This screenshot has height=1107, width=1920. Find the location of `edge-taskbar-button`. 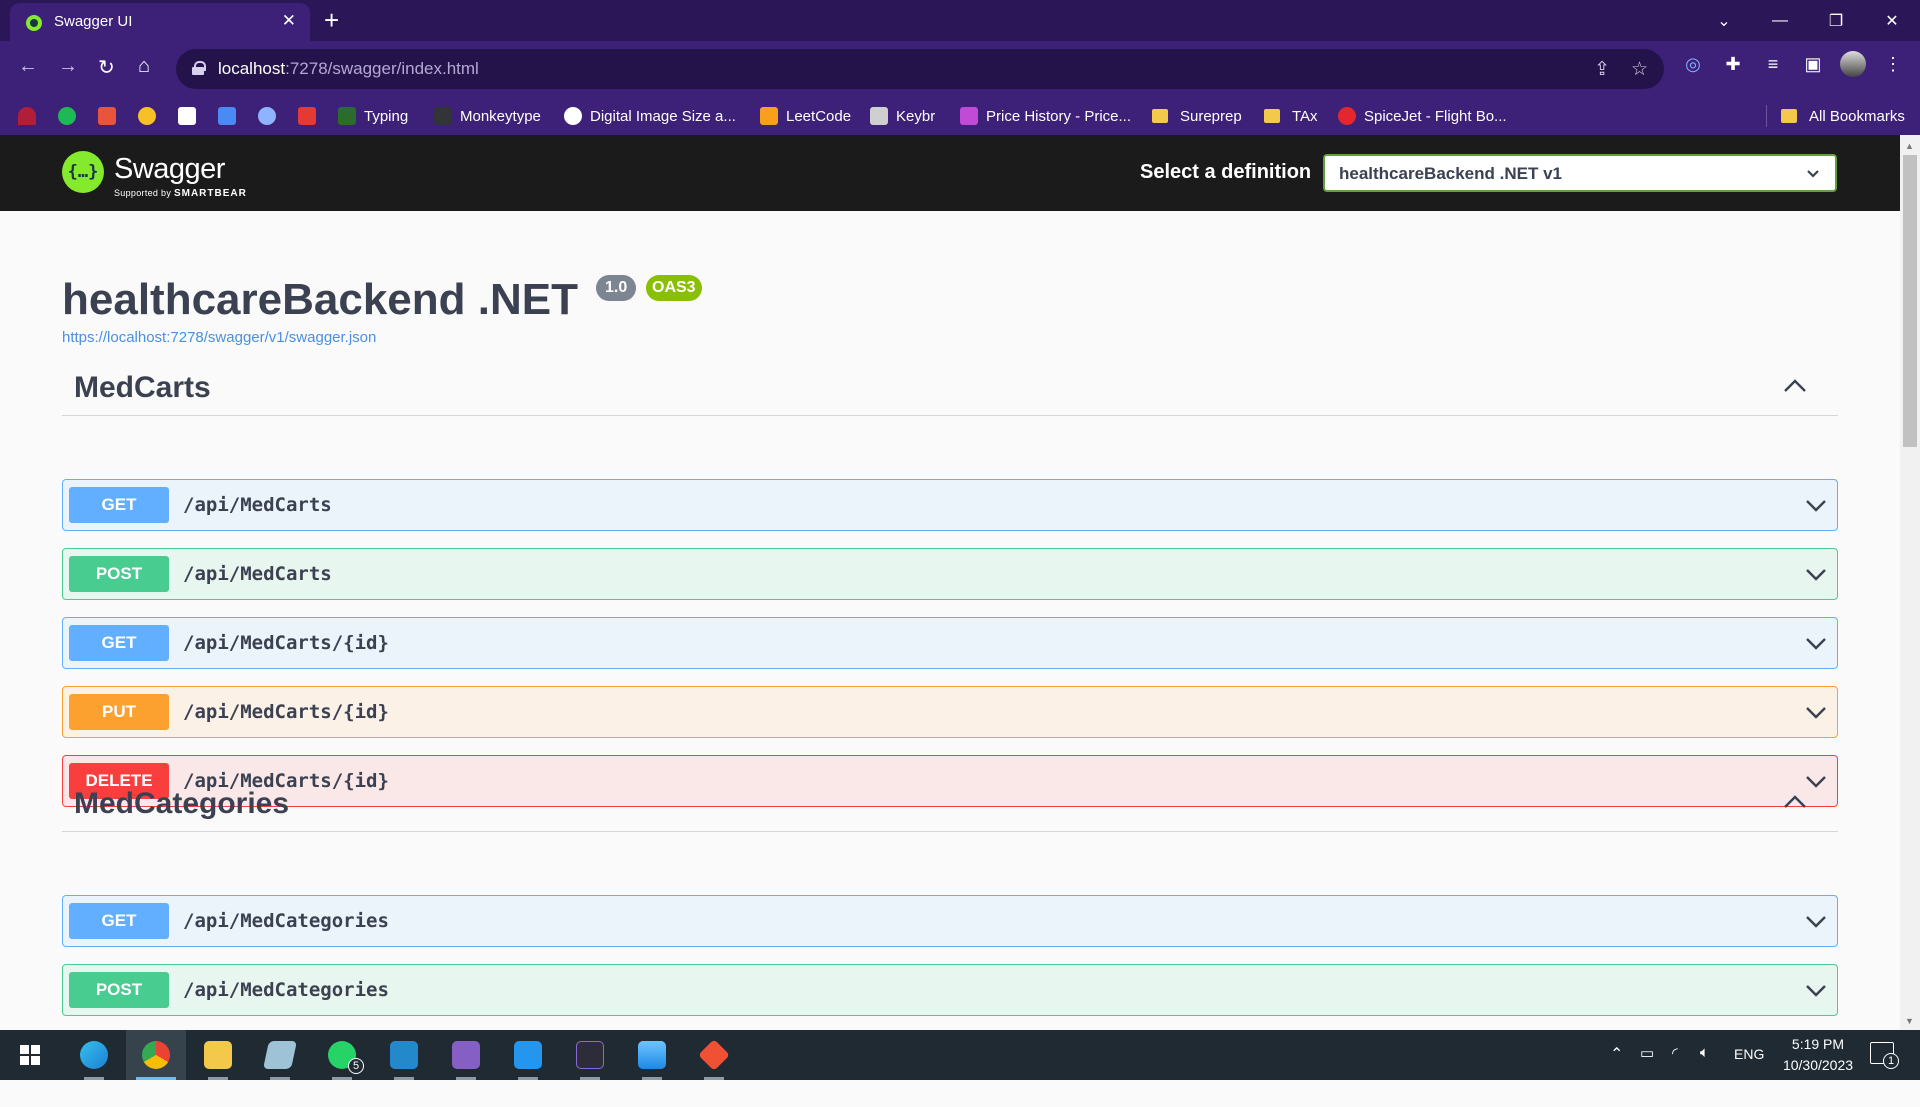

edge-taskbar-button is located at coordinates (94, 1055).